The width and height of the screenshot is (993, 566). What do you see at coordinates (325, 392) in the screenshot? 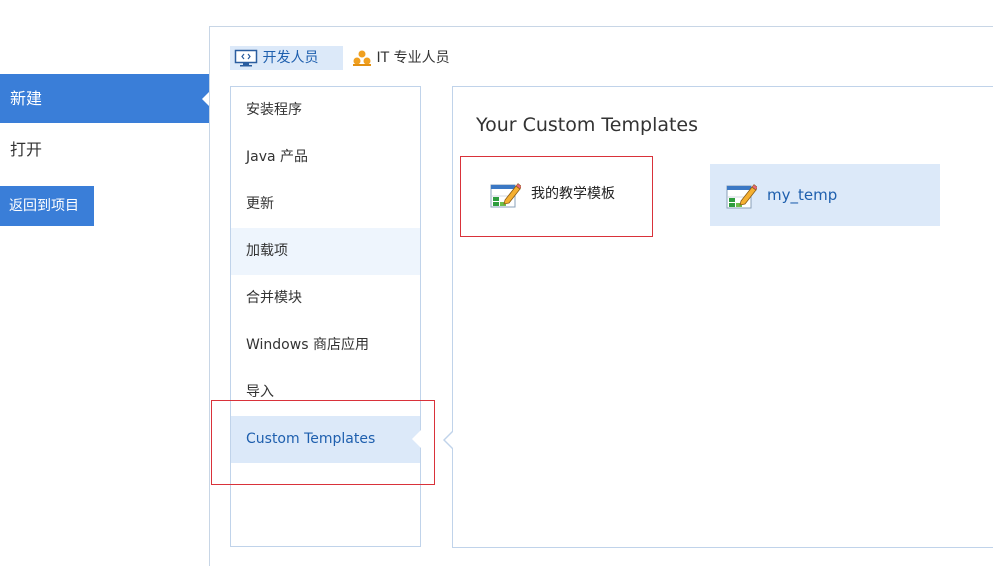
I see `category-item-import: 导入` at bounding box center [325, 392].